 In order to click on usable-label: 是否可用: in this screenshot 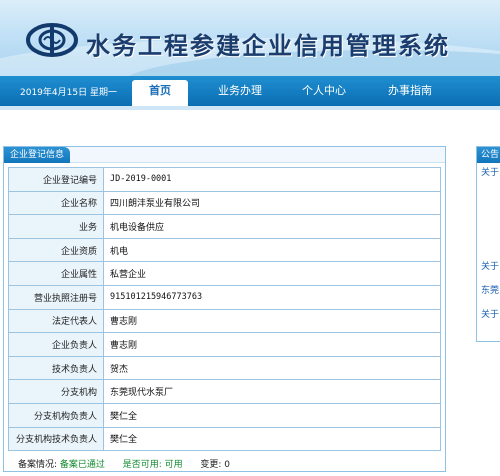, I will do `click(142, 465)`.